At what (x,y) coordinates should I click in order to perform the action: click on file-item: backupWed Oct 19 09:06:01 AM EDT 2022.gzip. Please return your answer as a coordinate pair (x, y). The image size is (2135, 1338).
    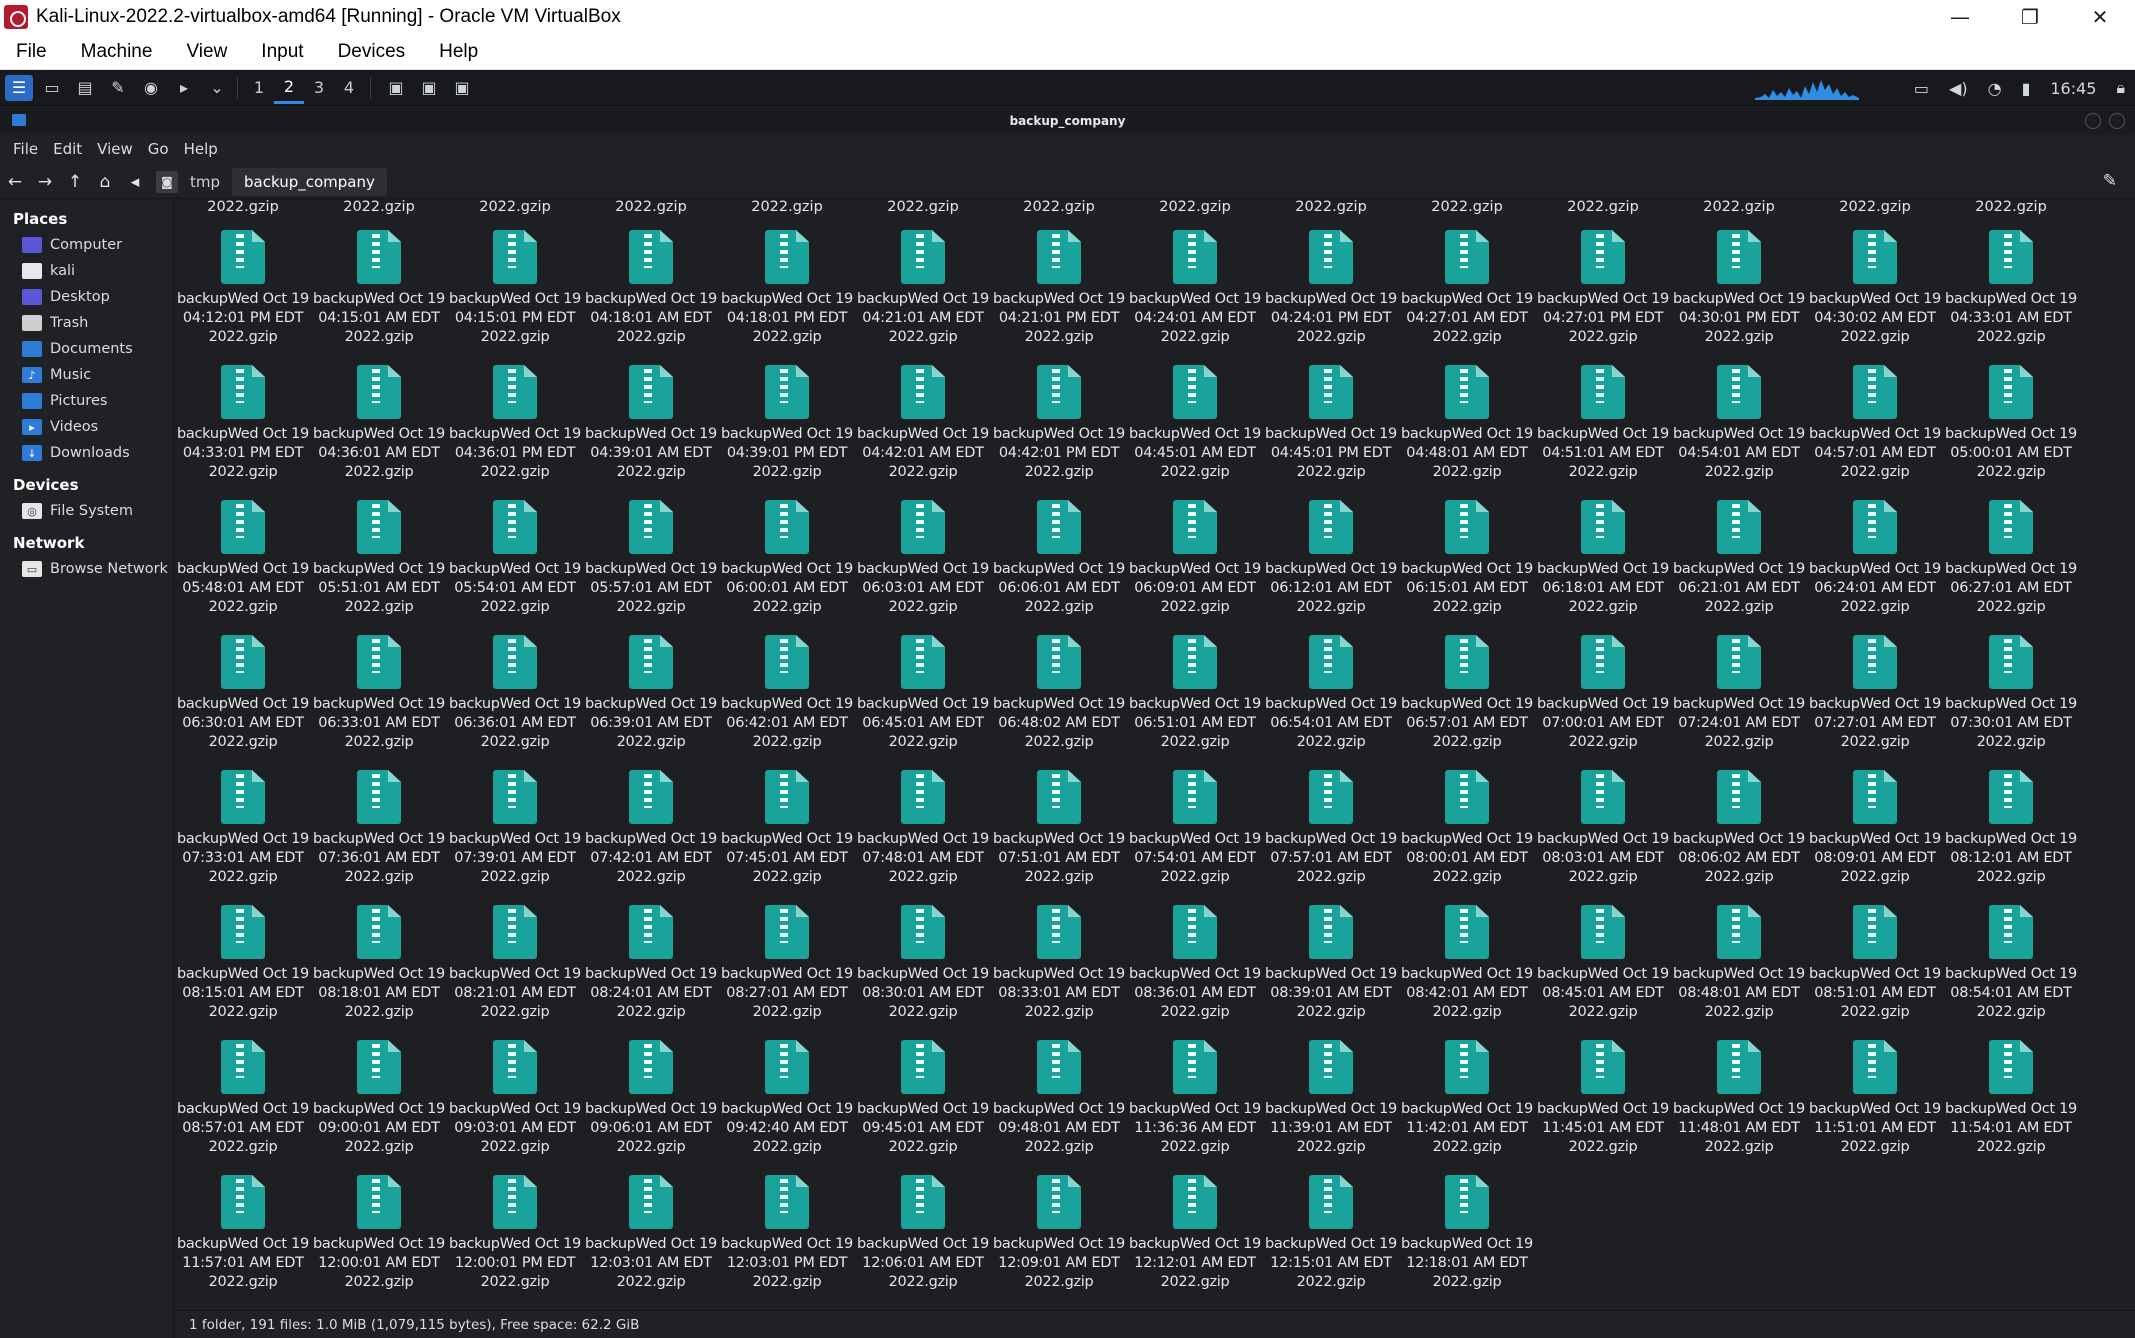
    Looking at the image, I should click on (651, 1101).